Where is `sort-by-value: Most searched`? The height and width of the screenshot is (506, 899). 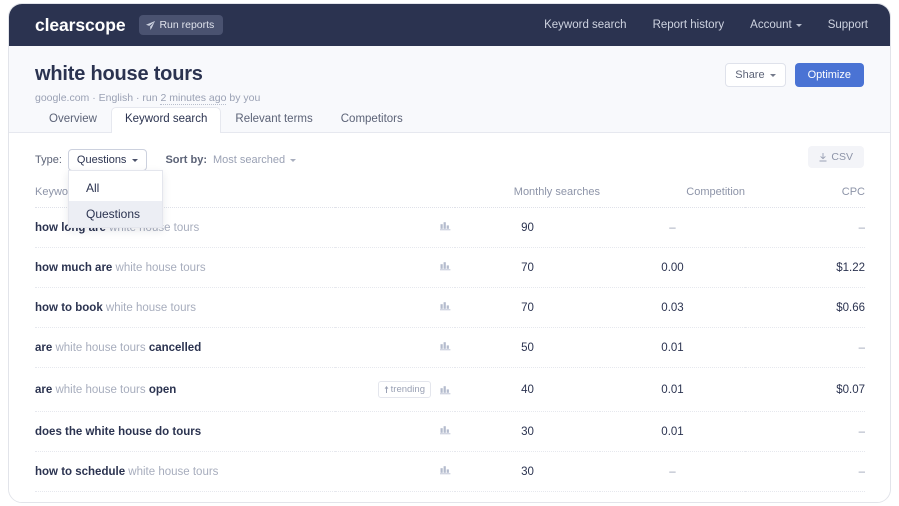
sort-by-value: Most searched is located at coordinates (249, 160).